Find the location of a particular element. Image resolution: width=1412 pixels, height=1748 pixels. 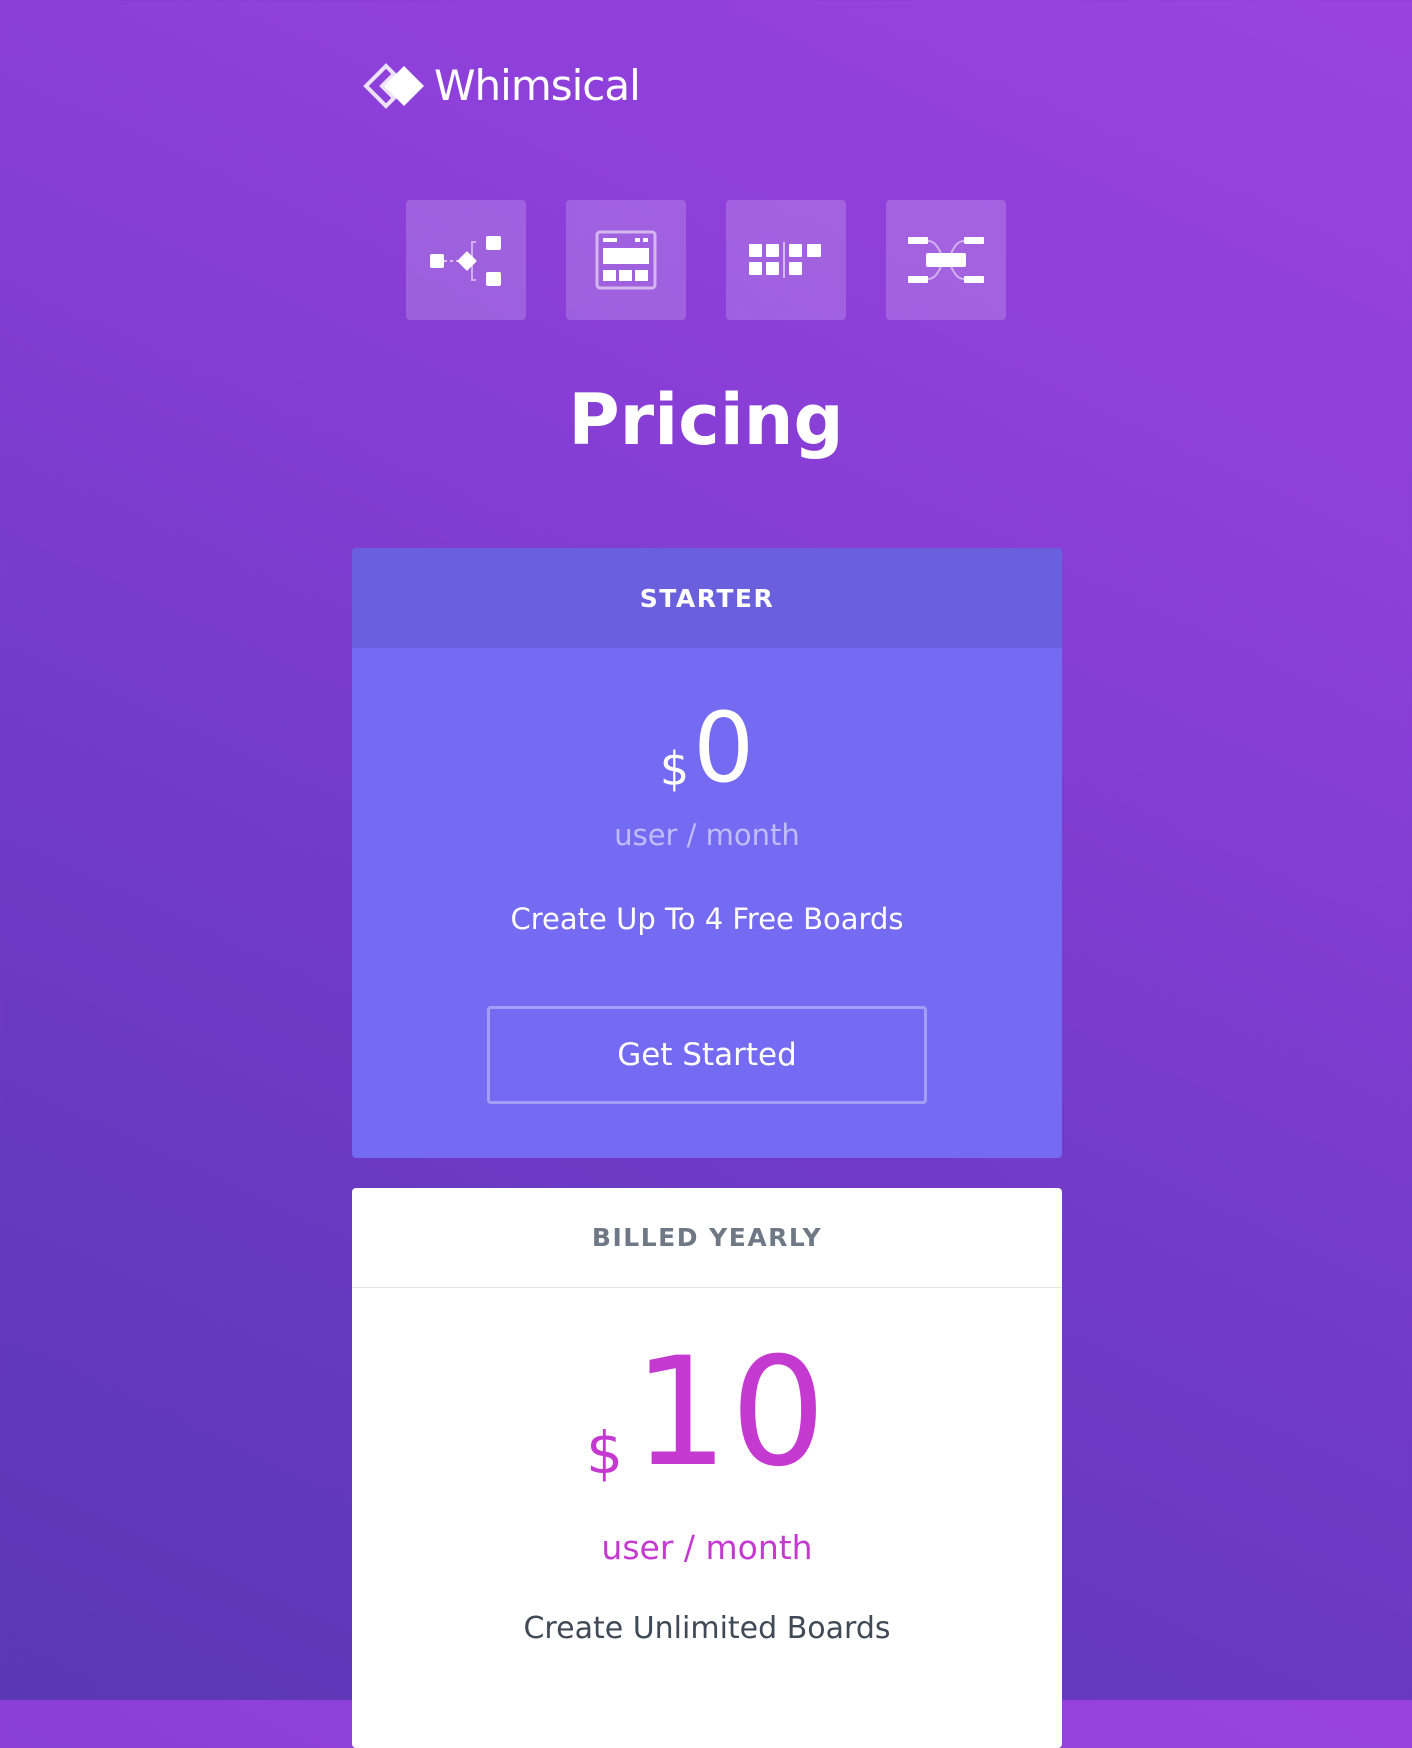

get-started-button: Get Started is located at coordinates (707, 1055).